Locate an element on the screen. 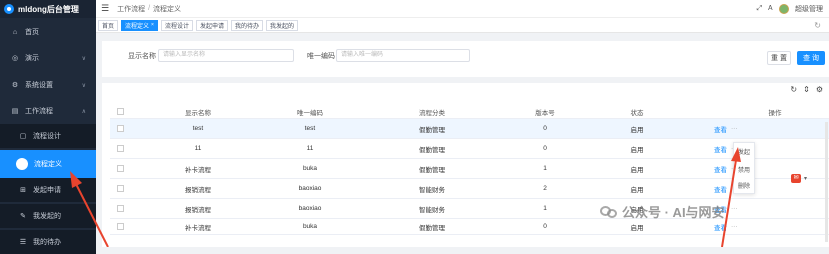 Image resolution: width=829 pixels, height=254 pixels. cell-name: 报销流程 is located at coordinates (198, 210).